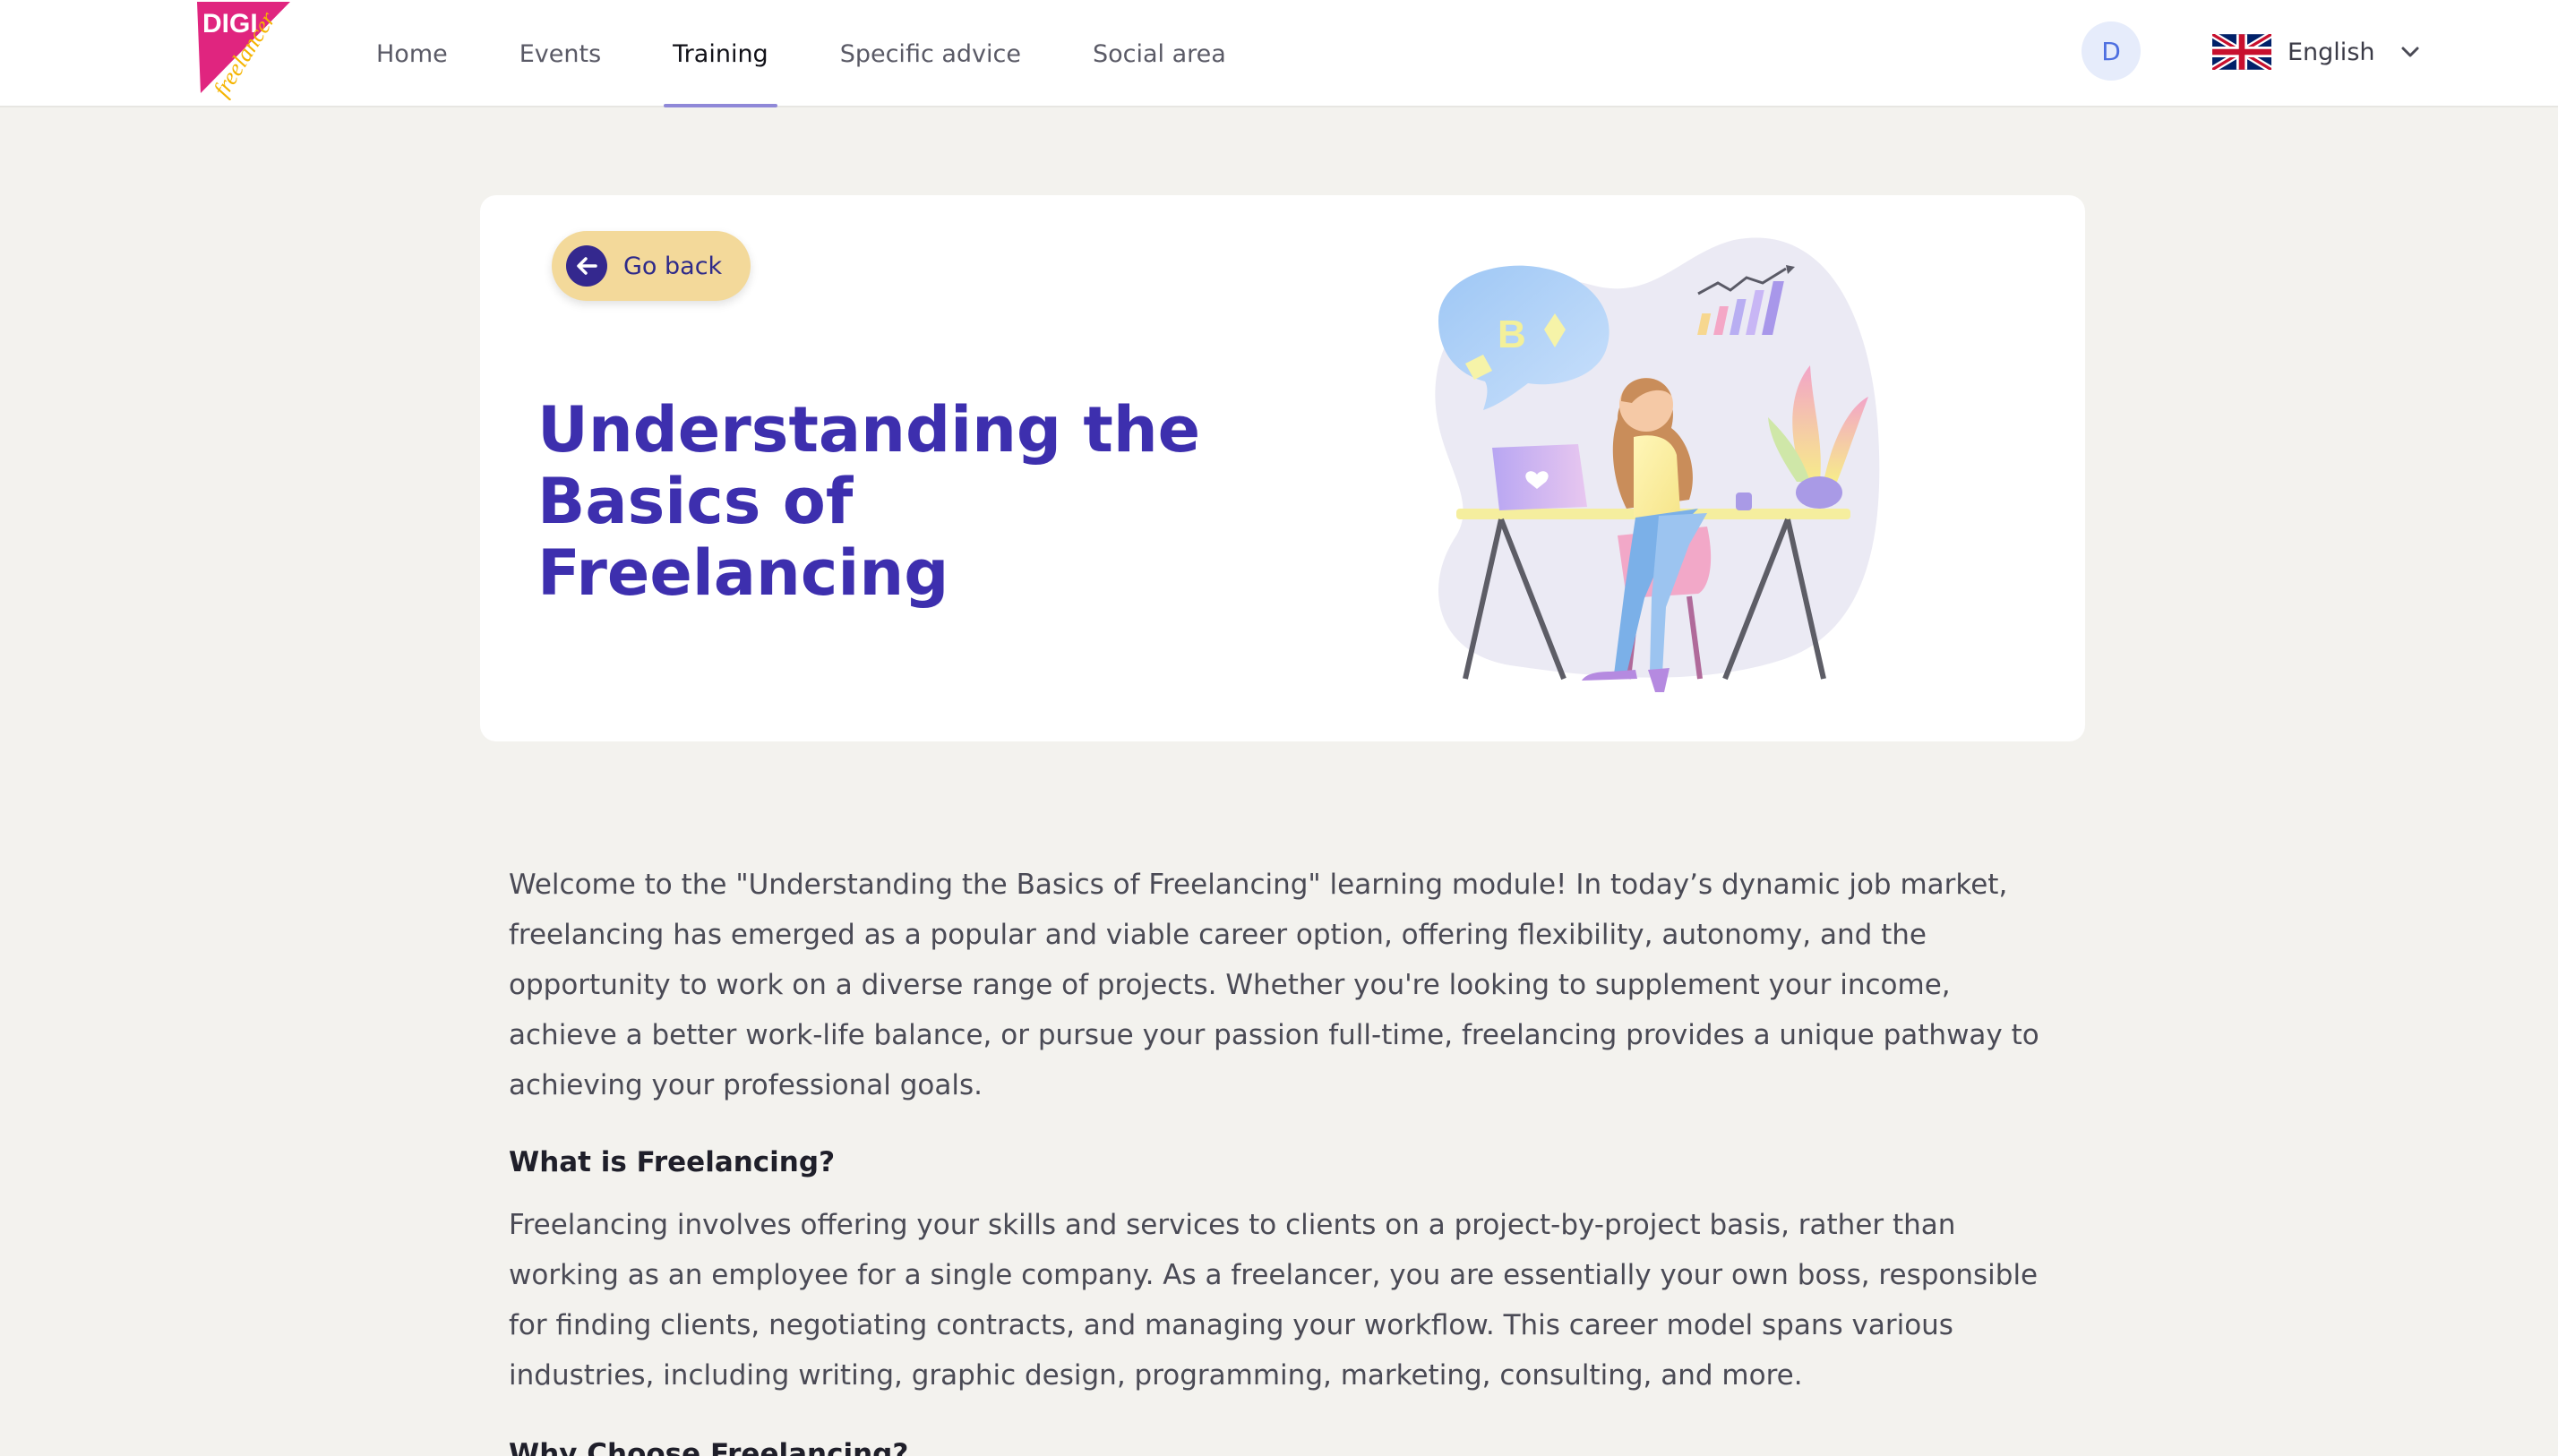  What do you see at coordinates (673, 1162) in the screenshot?
I see `section-heading-what-is-freelancing: What is Freelancing?` at bounding box center [673, 1162].